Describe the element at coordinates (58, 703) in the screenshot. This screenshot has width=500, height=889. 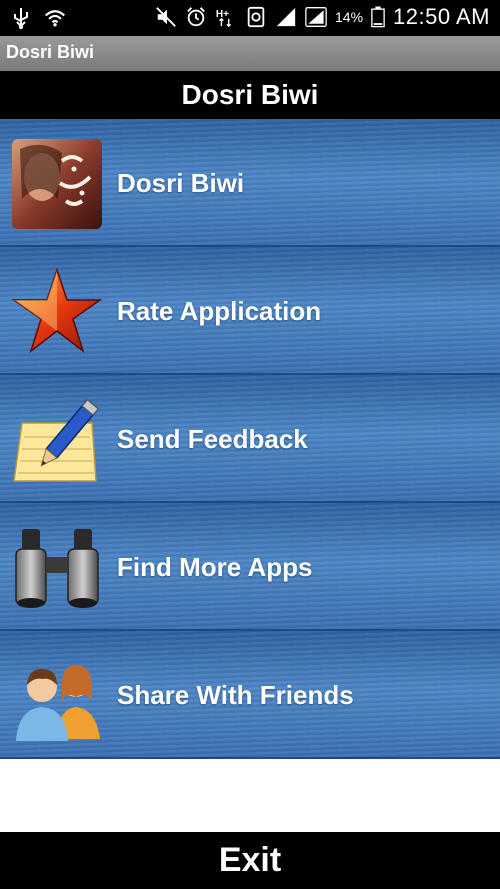
I see `people-icon` at that location.